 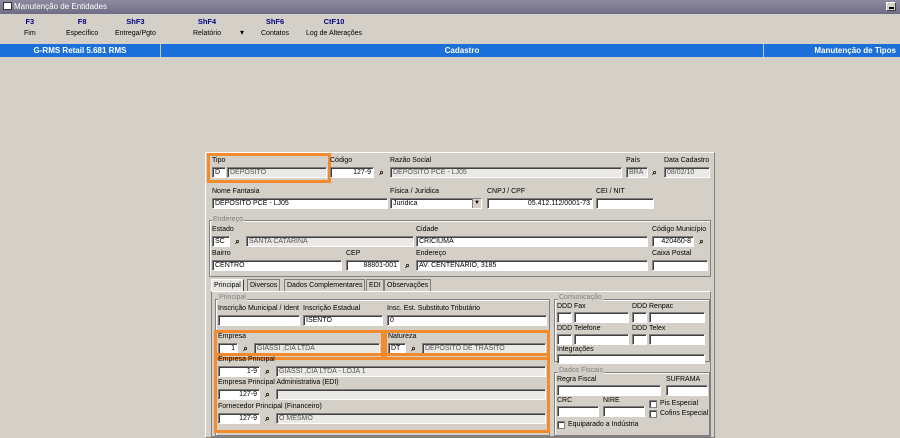 I want to click on fkey-shf6-contatos: ShF6 Contatos, so click(x=275, y=27).